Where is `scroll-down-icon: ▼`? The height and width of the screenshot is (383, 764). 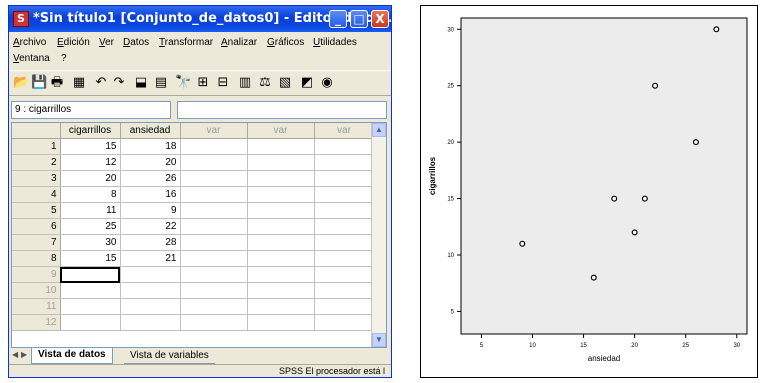
scroll-down-icon: ▼ is located at coordinates (379, 340).